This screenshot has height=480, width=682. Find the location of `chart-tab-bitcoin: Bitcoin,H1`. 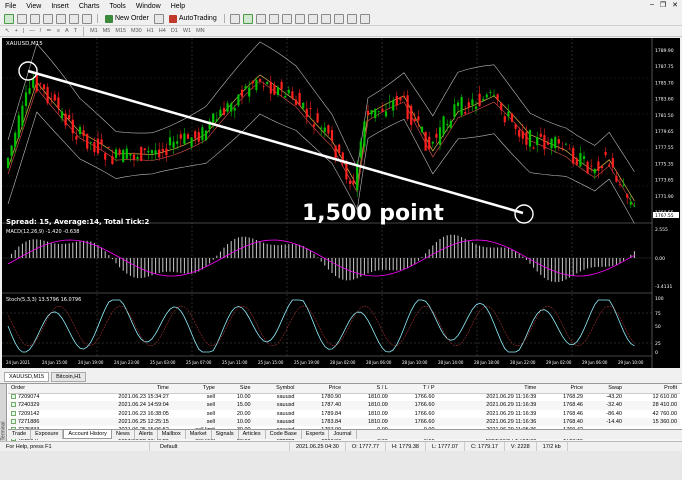

chart-tab-bitcoin: Bitcoin,H1 is located at coordinates (69, 377).